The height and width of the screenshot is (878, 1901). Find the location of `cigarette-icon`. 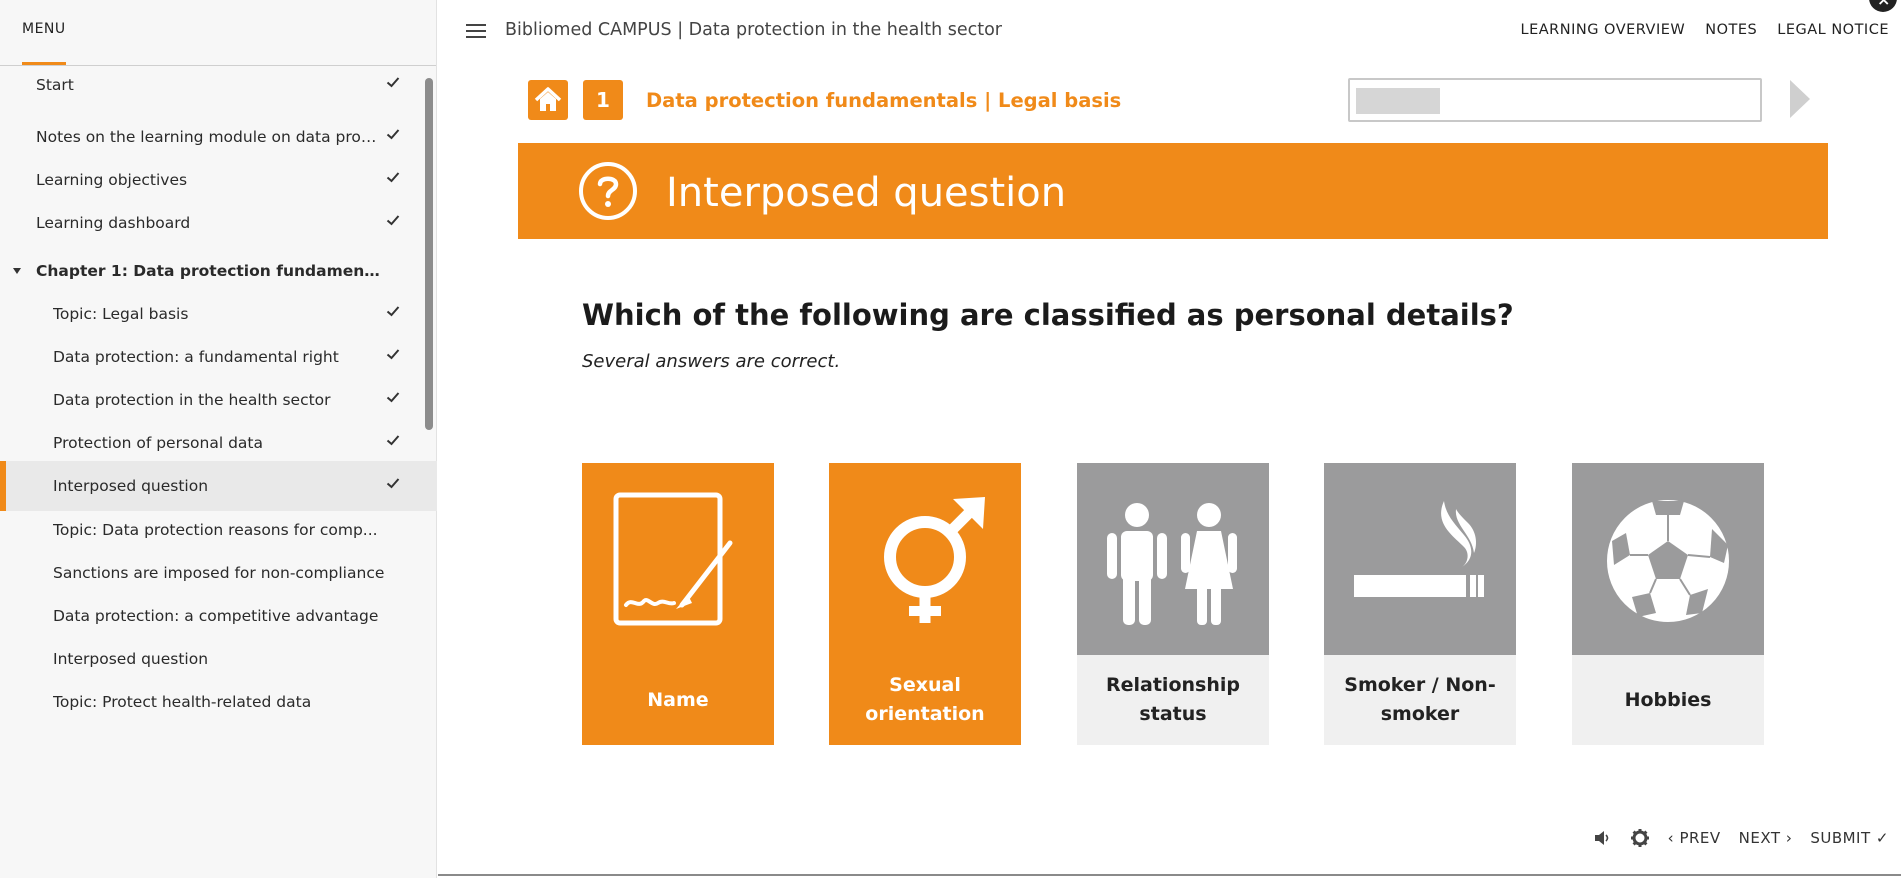

cigarette-icon is located at coordinates (1419, 549).